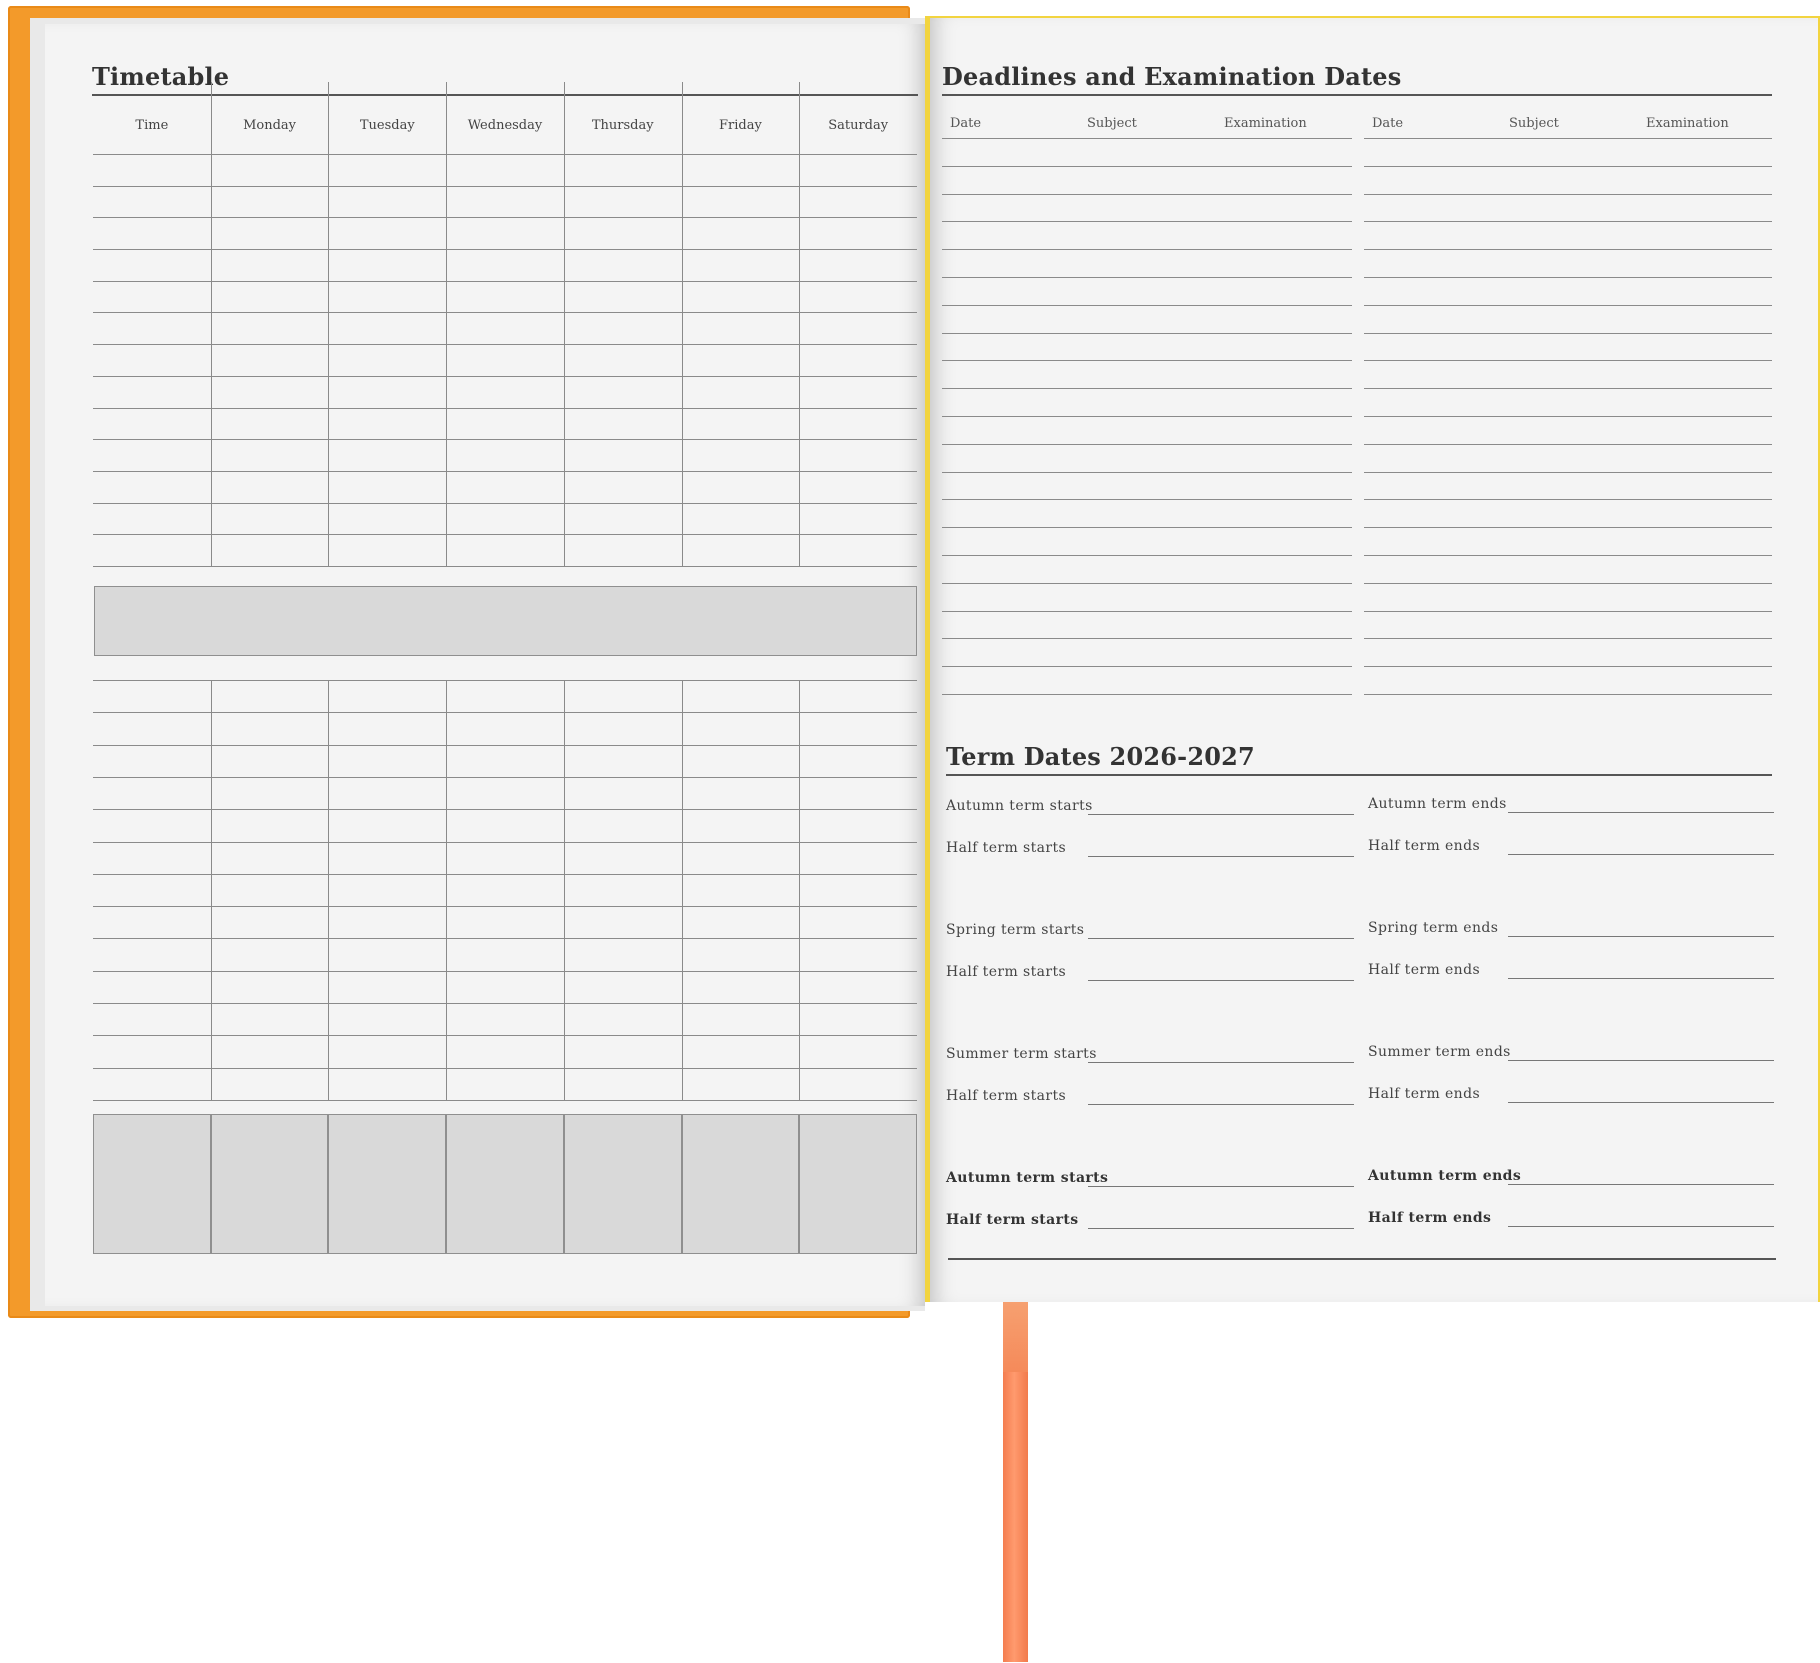 The width and height of the screenshot is (1820, 1663). Describe the element at coordinates (505, 621) in the screenshot. I see `timetable-break-band` at that location.